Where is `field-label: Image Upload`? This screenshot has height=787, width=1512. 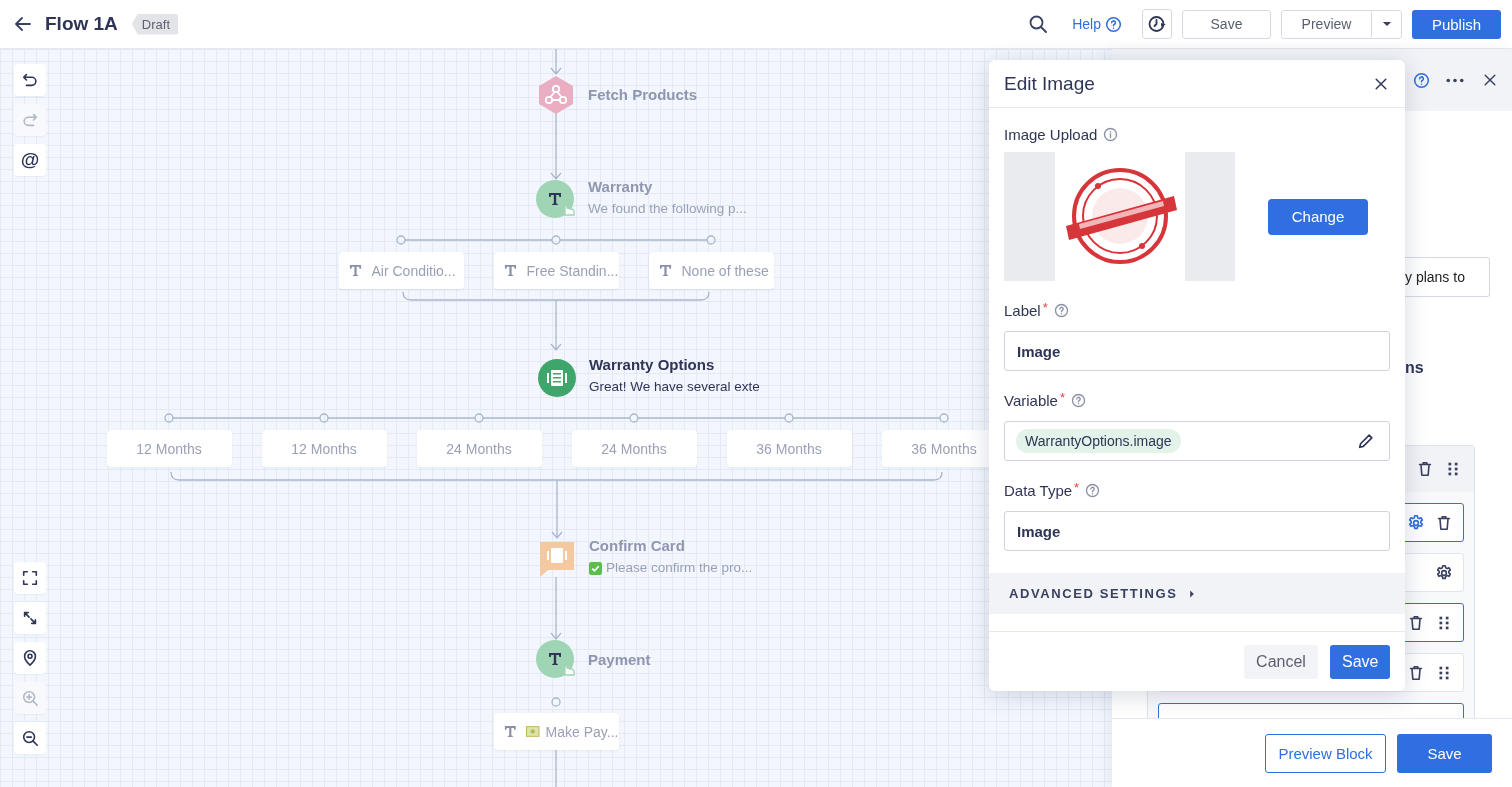 field-label: Image Upload is located at coordinates (1051, 134).